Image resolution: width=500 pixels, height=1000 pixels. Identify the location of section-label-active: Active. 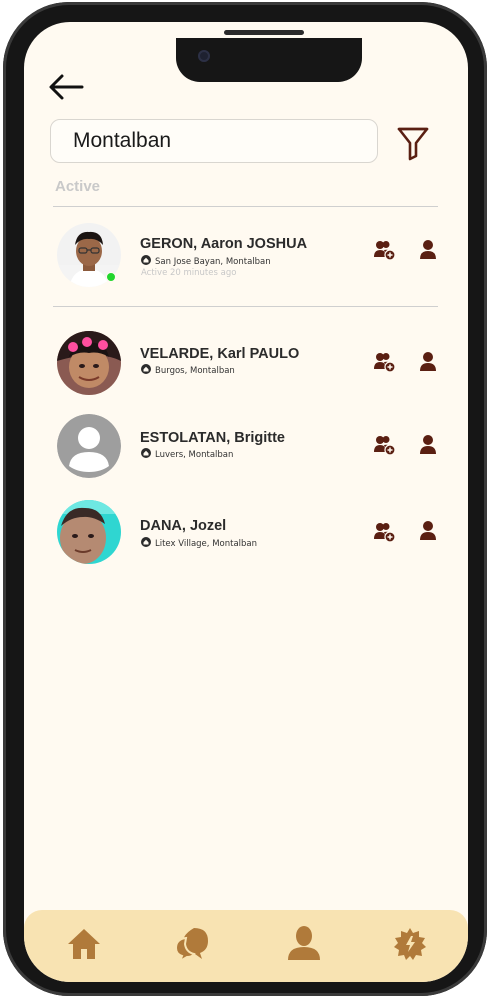
(78, 186).